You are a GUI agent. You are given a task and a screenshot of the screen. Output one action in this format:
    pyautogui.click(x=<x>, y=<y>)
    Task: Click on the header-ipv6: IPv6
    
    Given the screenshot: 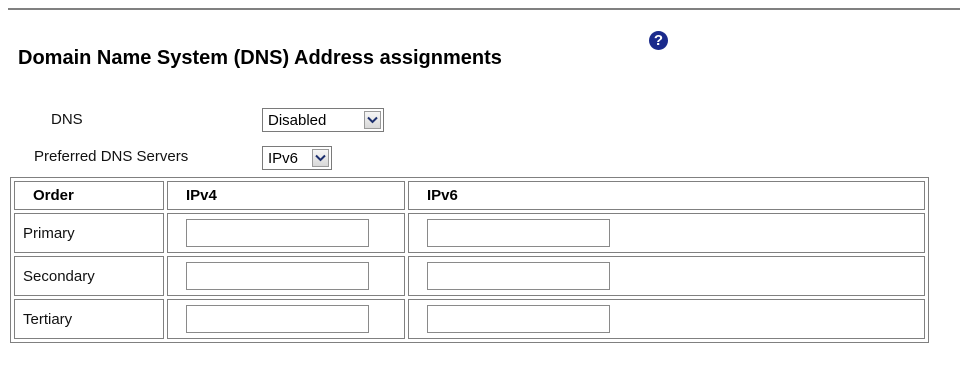 What is the action you would take?
    pyautogui.click(x=666, y=195)
    